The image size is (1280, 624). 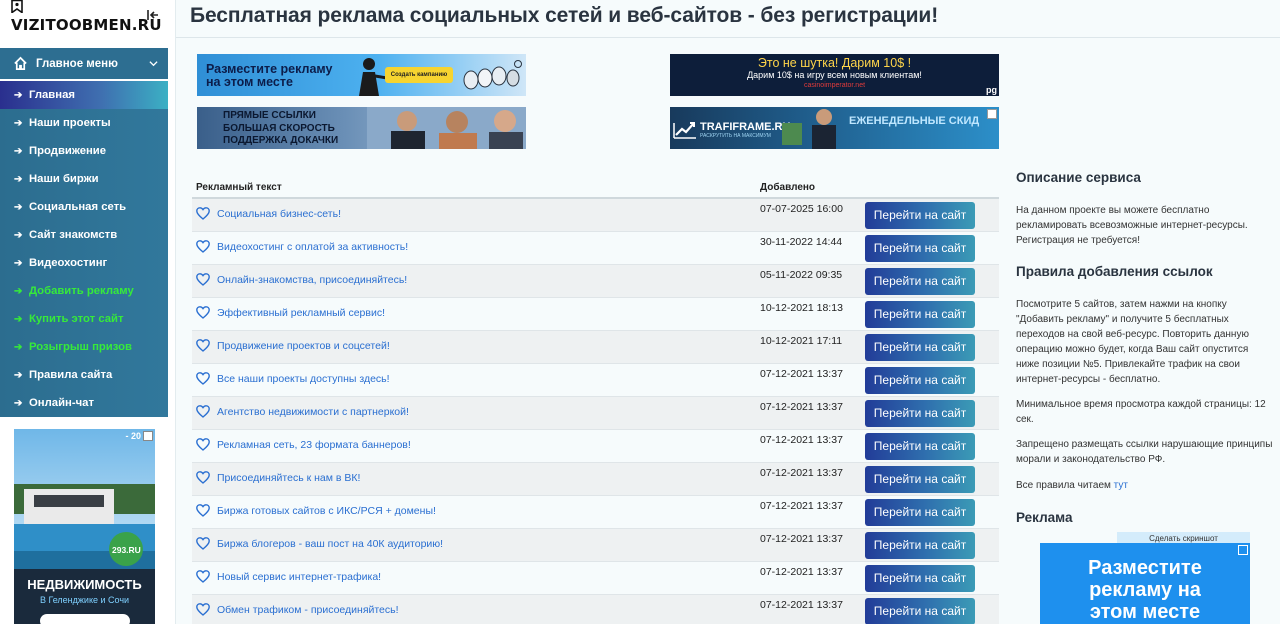 I want to click on ad-link: Видеохостинг с оплатой за активность!, so click(x=312, y=247).